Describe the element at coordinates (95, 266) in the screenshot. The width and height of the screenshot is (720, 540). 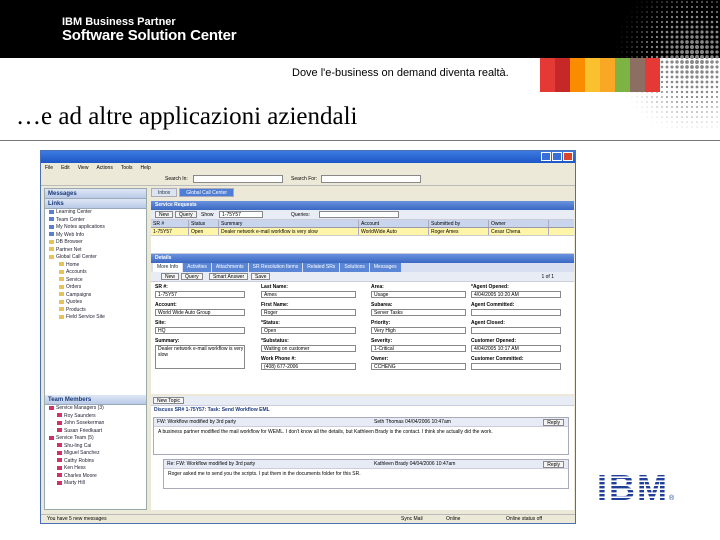
I see `link-item: Home` at that location.